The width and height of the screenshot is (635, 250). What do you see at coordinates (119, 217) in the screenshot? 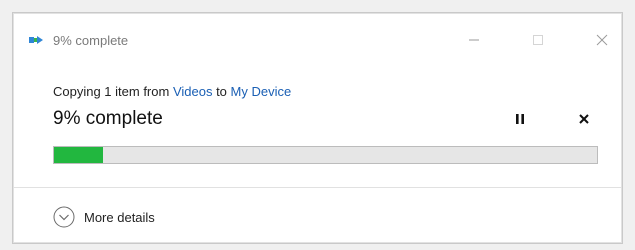
I see `more-details-label: More details` at bounding box center [119, 217].